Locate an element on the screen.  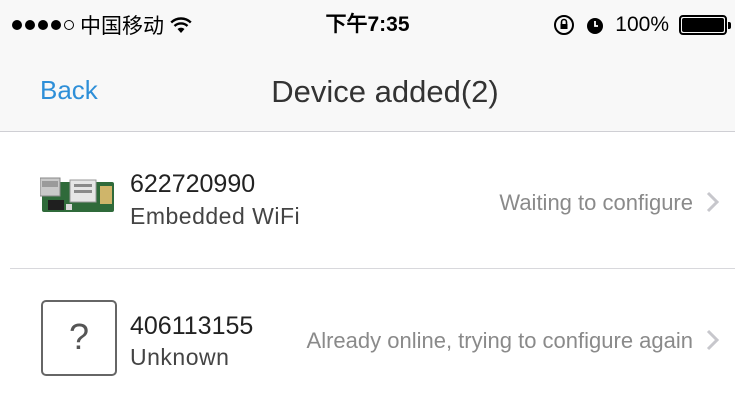
battery-percent: 100% is located at coordinates (642, 24).